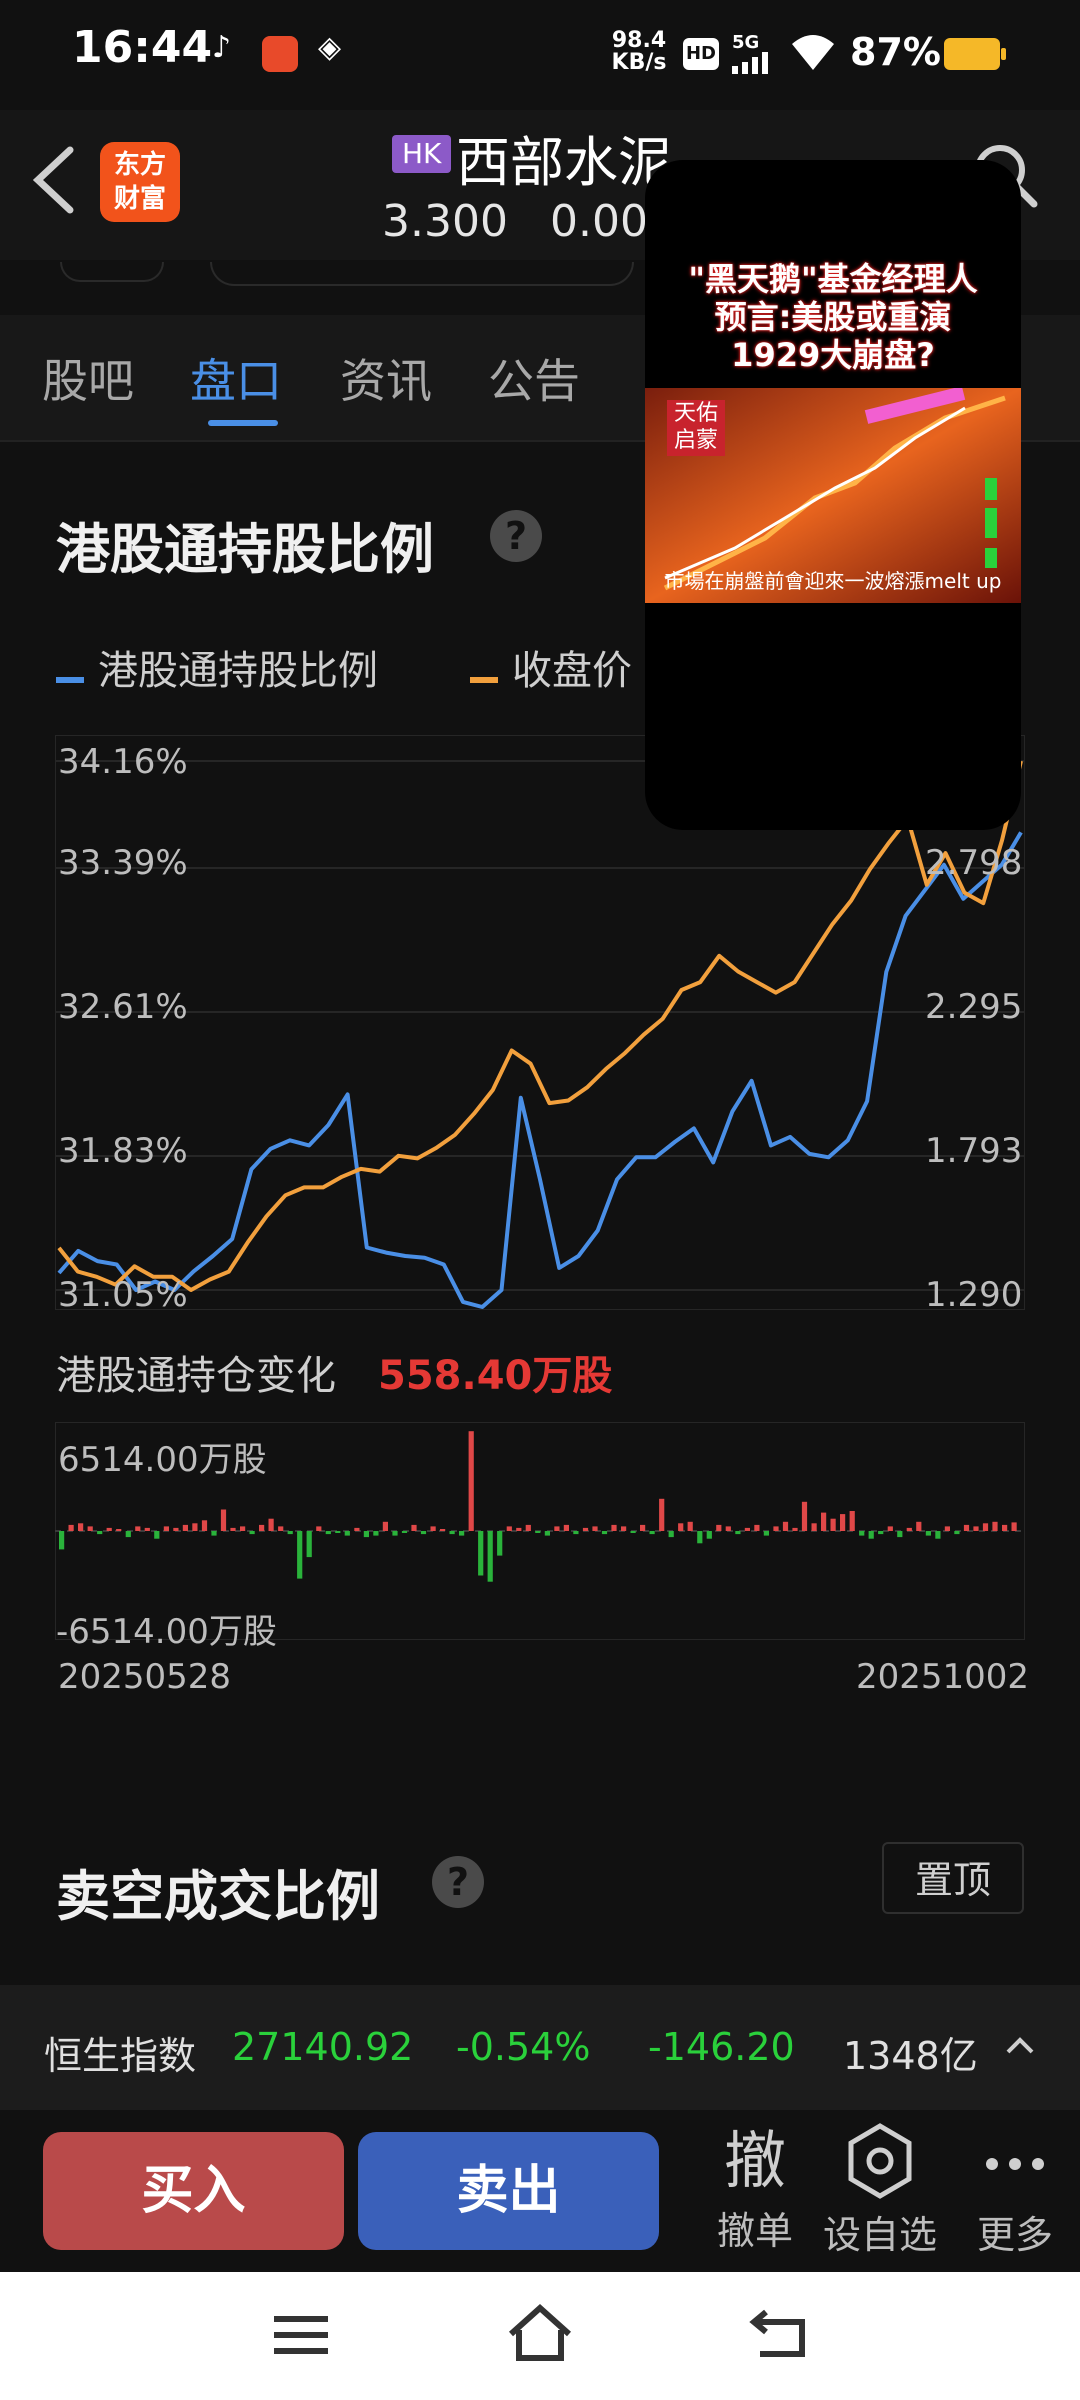  I want to click on stock-name: 西部水泥, so click(564, 162).